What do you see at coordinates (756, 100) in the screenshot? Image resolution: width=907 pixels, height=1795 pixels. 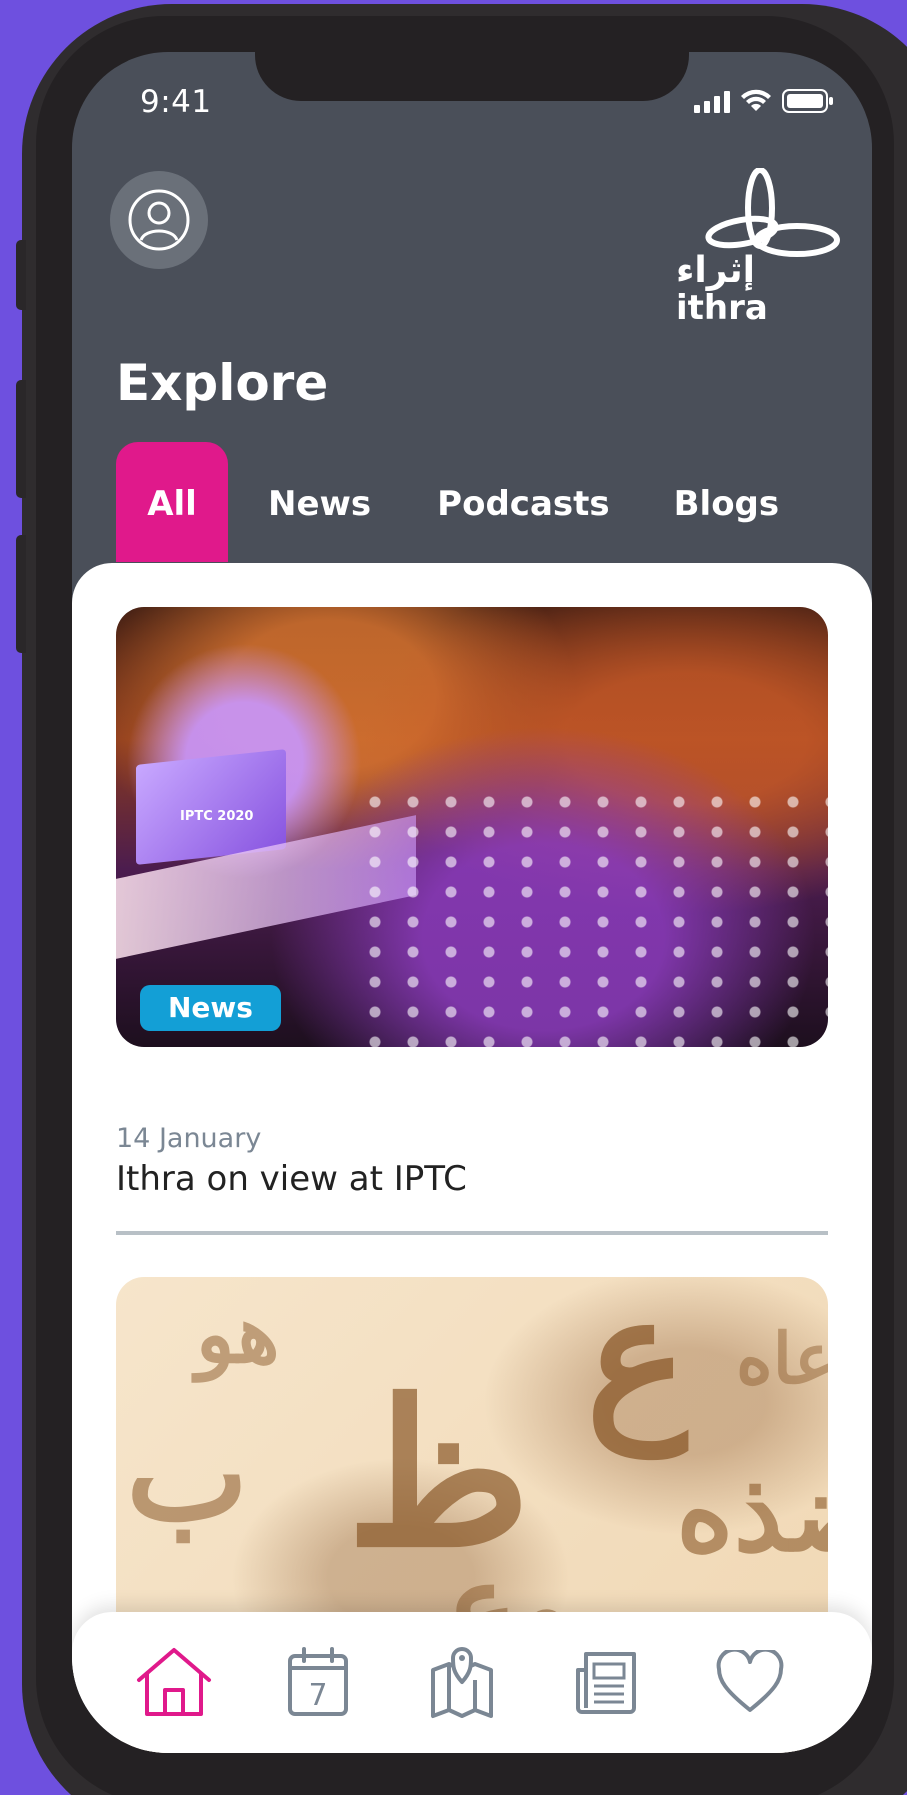 I see `wifi-icon` at bounding box center [756, 100].